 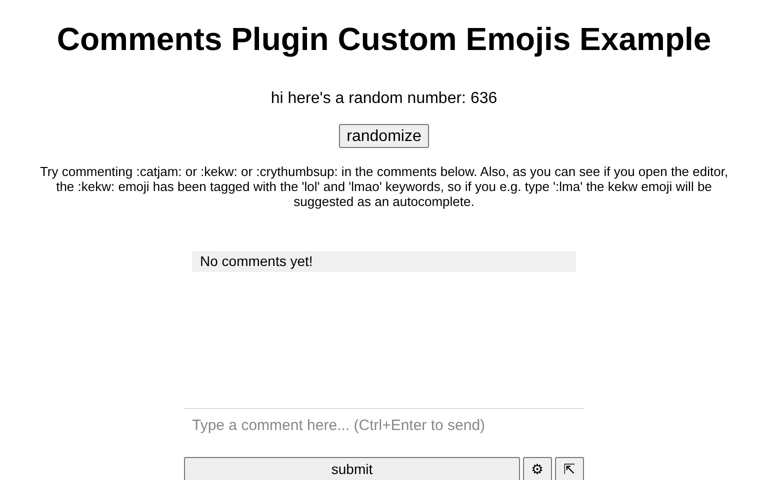 I want to click on expand-button: ⇱, so click(x=569, y=468).